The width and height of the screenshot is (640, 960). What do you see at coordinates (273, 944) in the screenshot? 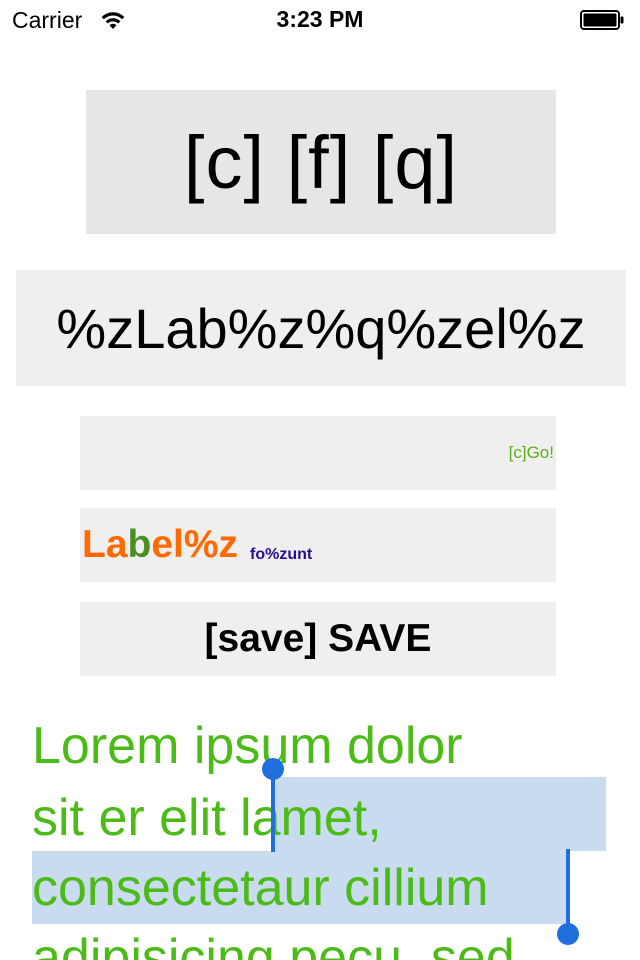
I see `text-line: adipisicing pecu, sed` at bounding box center [273, 944].